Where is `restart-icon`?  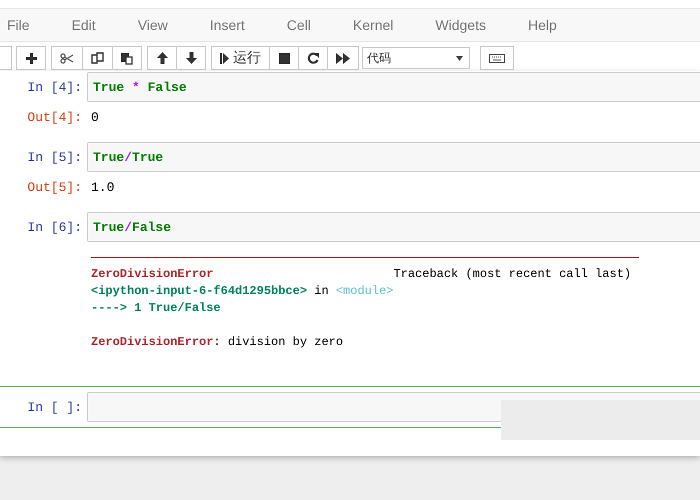
restart-icon is located at coordinates (313, 58).